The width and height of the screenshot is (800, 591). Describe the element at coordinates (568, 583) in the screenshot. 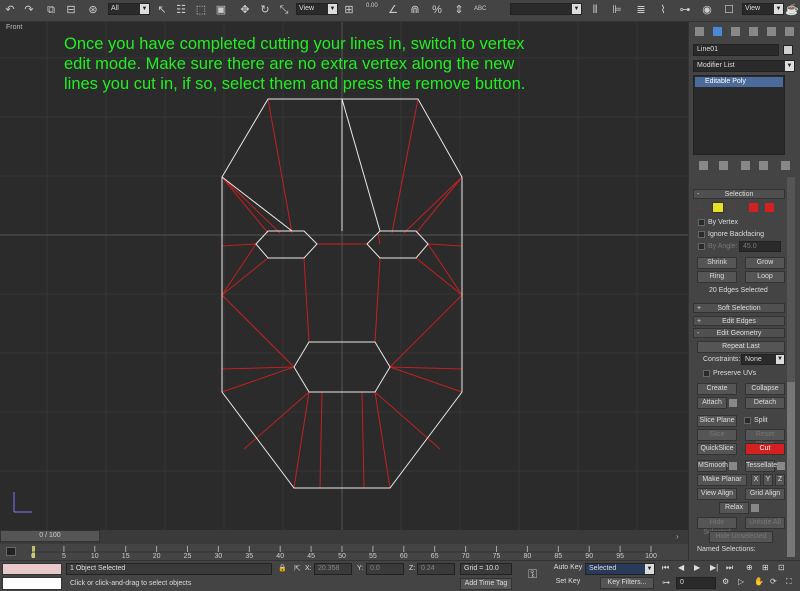

I see `set-key-button: Set Key` at that location.